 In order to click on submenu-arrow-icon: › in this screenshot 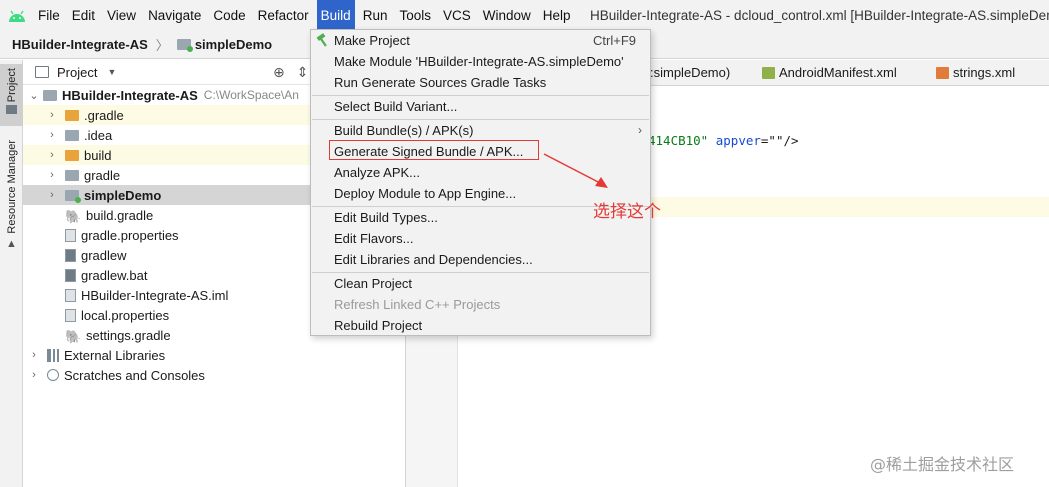, I will do `click(640, 130)`.